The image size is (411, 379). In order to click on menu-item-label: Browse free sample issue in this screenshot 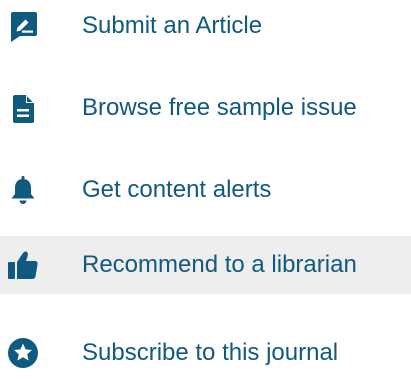, I will do `click(219, 107)`.